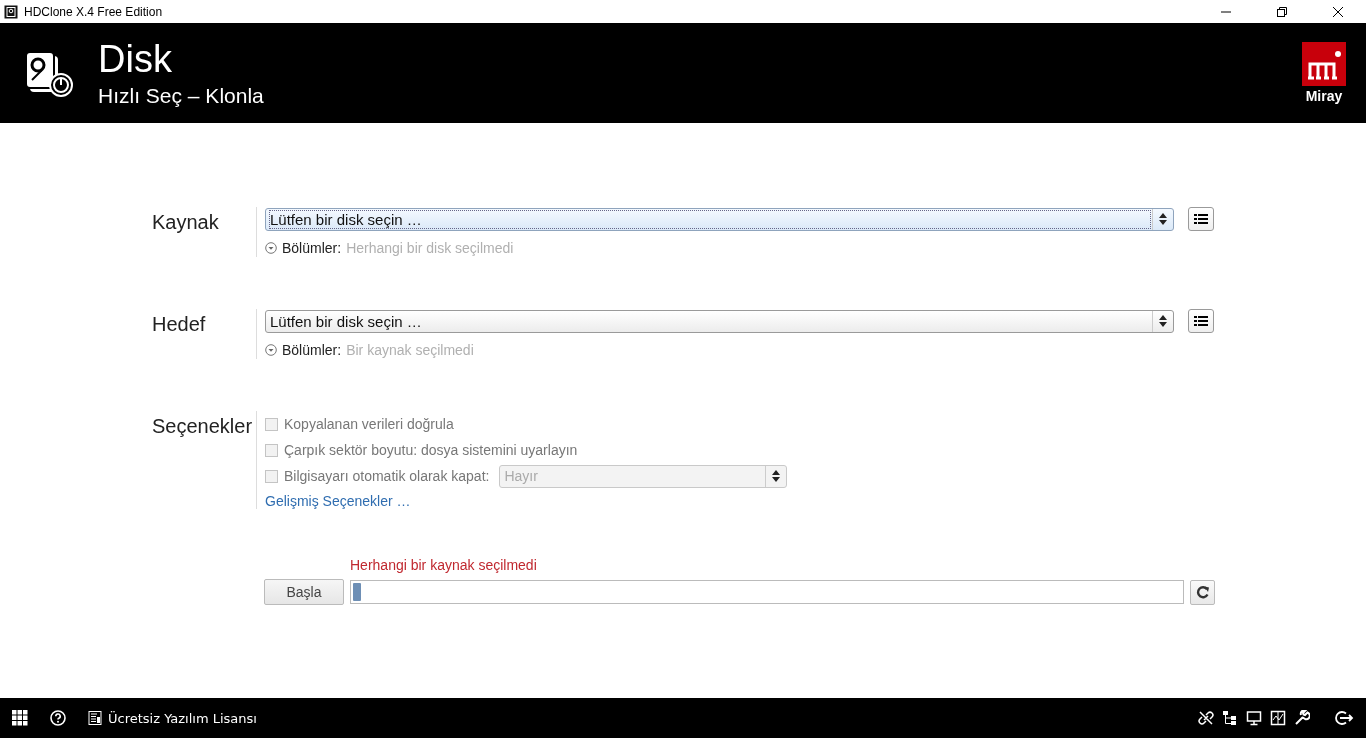  I want to click on status-message: Herhangi bir kaynak seçilmedi, so click(444, 565).